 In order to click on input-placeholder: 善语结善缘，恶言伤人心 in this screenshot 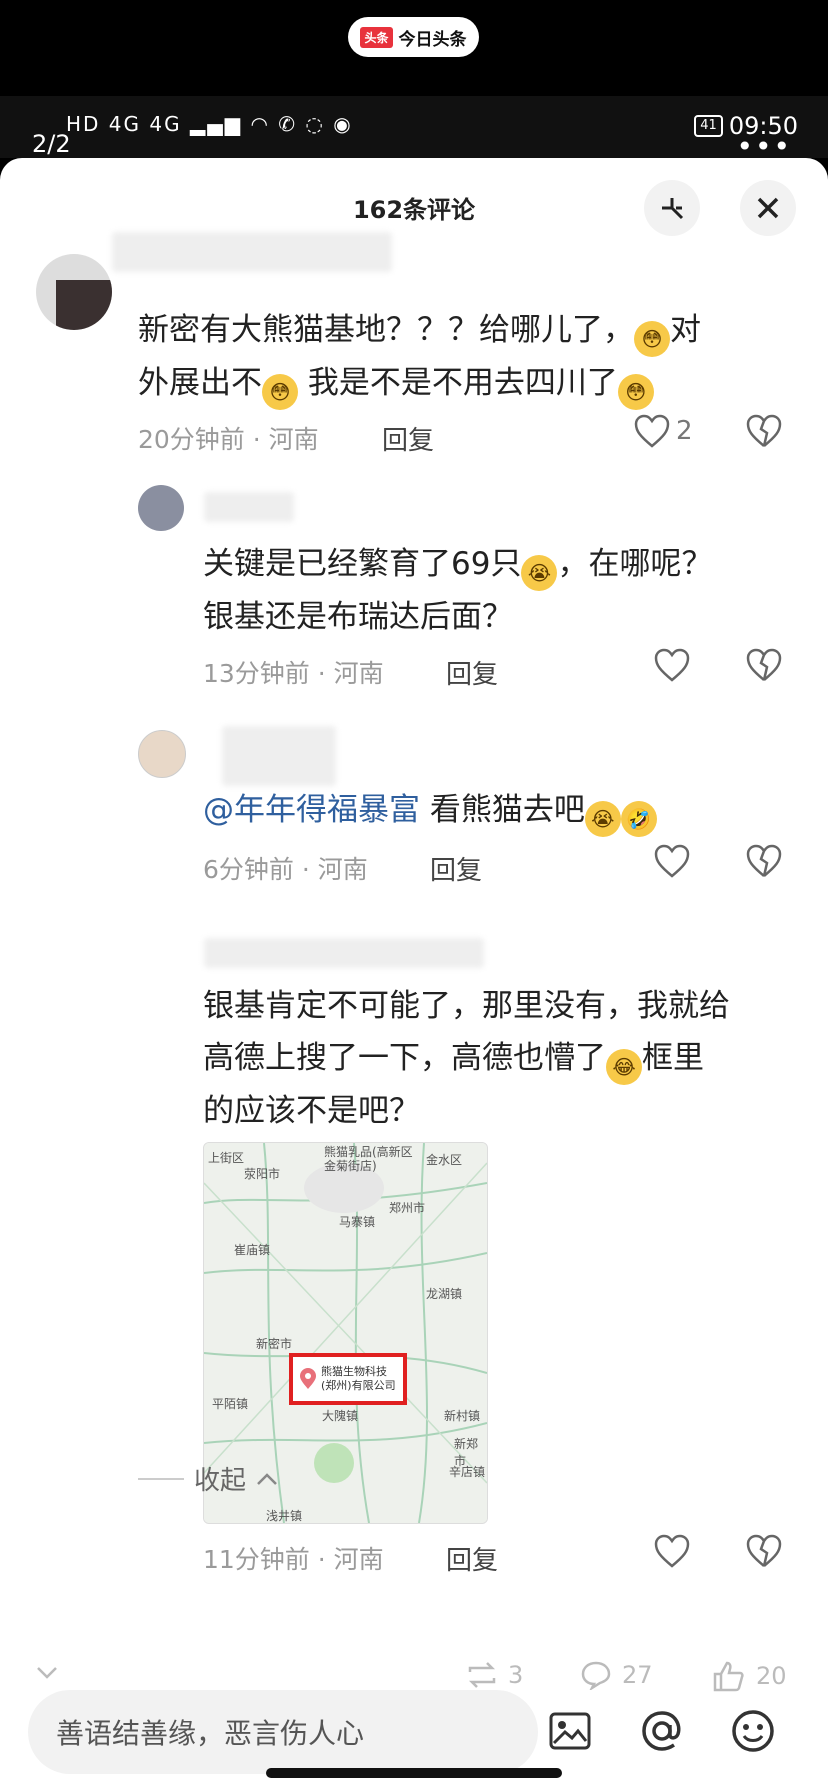, I will do `click(210, 1733)`.